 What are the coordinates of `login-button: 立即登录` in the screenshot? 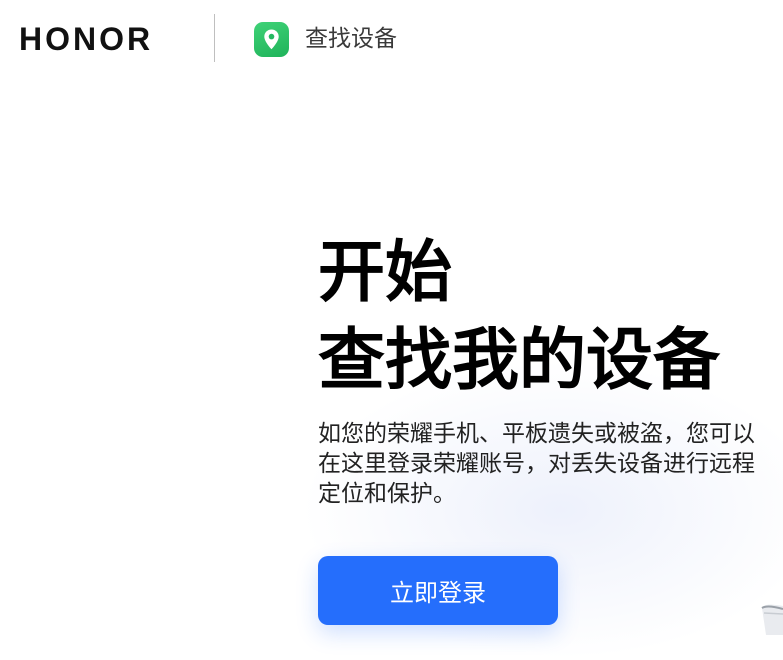 It's located at (438, 590).